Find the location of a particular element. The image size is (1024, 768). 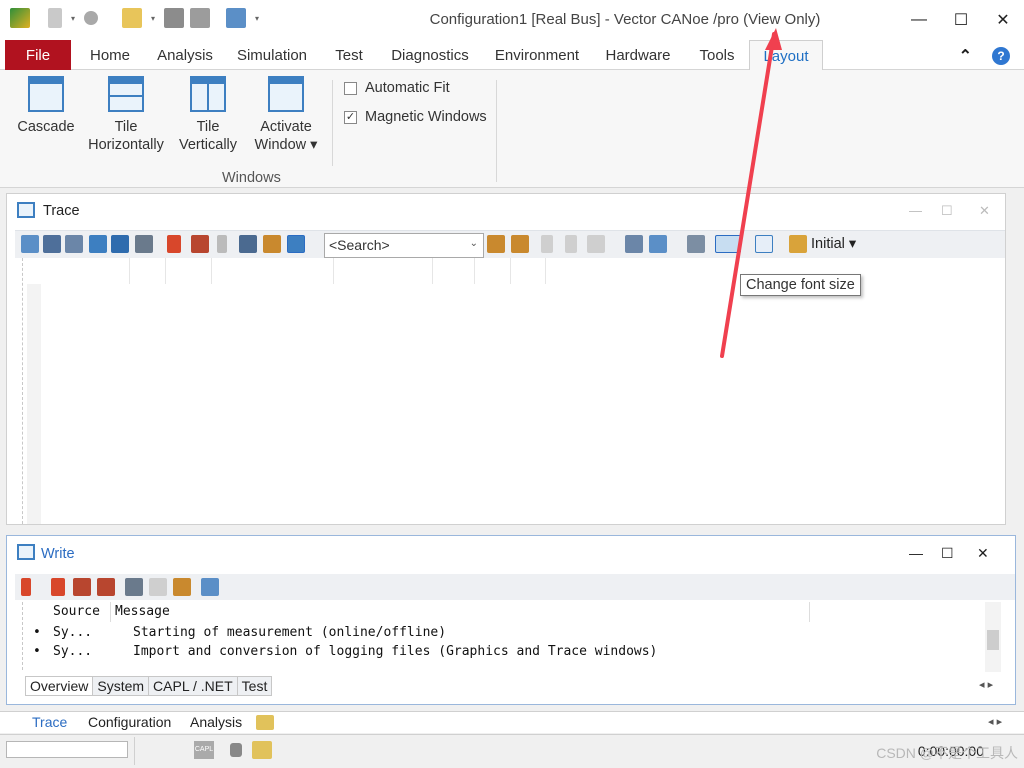

annotation-arrow is located at coordinates (751, 193).